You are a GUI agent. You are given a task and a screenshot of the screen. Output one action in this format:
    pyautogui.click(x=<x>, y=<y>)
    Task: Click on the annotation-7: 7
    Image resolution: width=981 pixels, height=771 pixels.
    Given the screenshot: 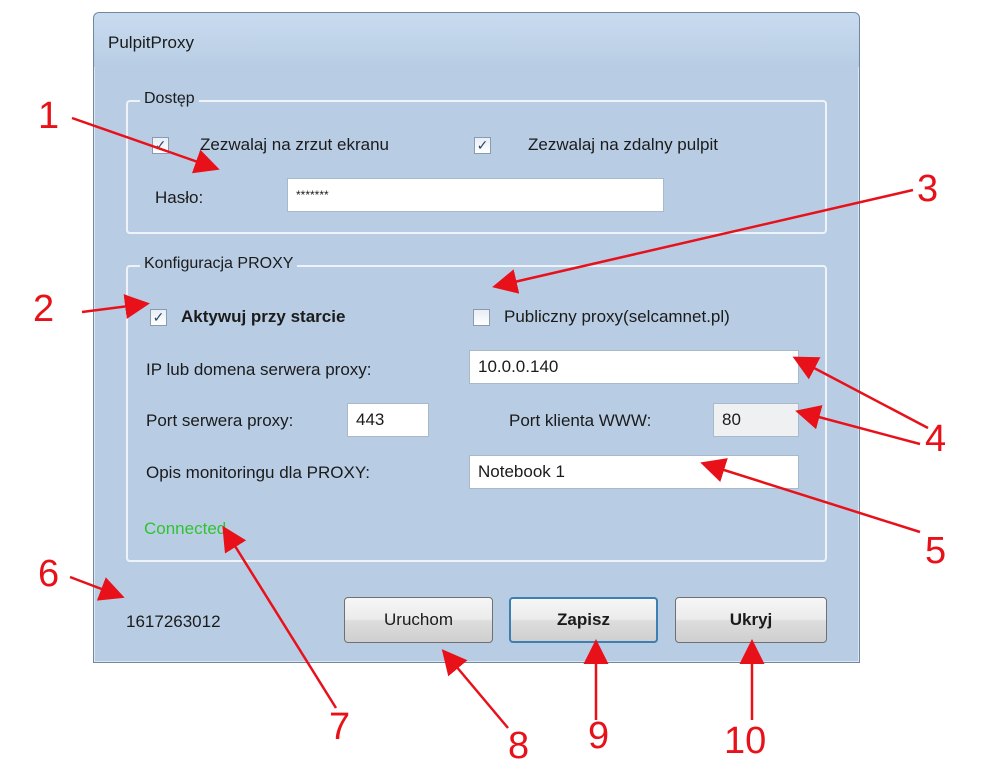 What is the action you would take?
    pyautogui.click(x=340, y=727)
    